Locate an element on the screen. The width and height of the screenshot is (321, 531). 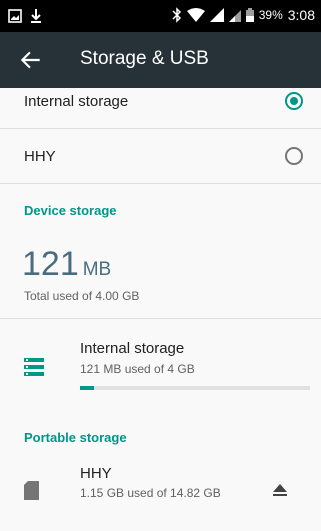
eject-icon is located at coordinates (280, 490).